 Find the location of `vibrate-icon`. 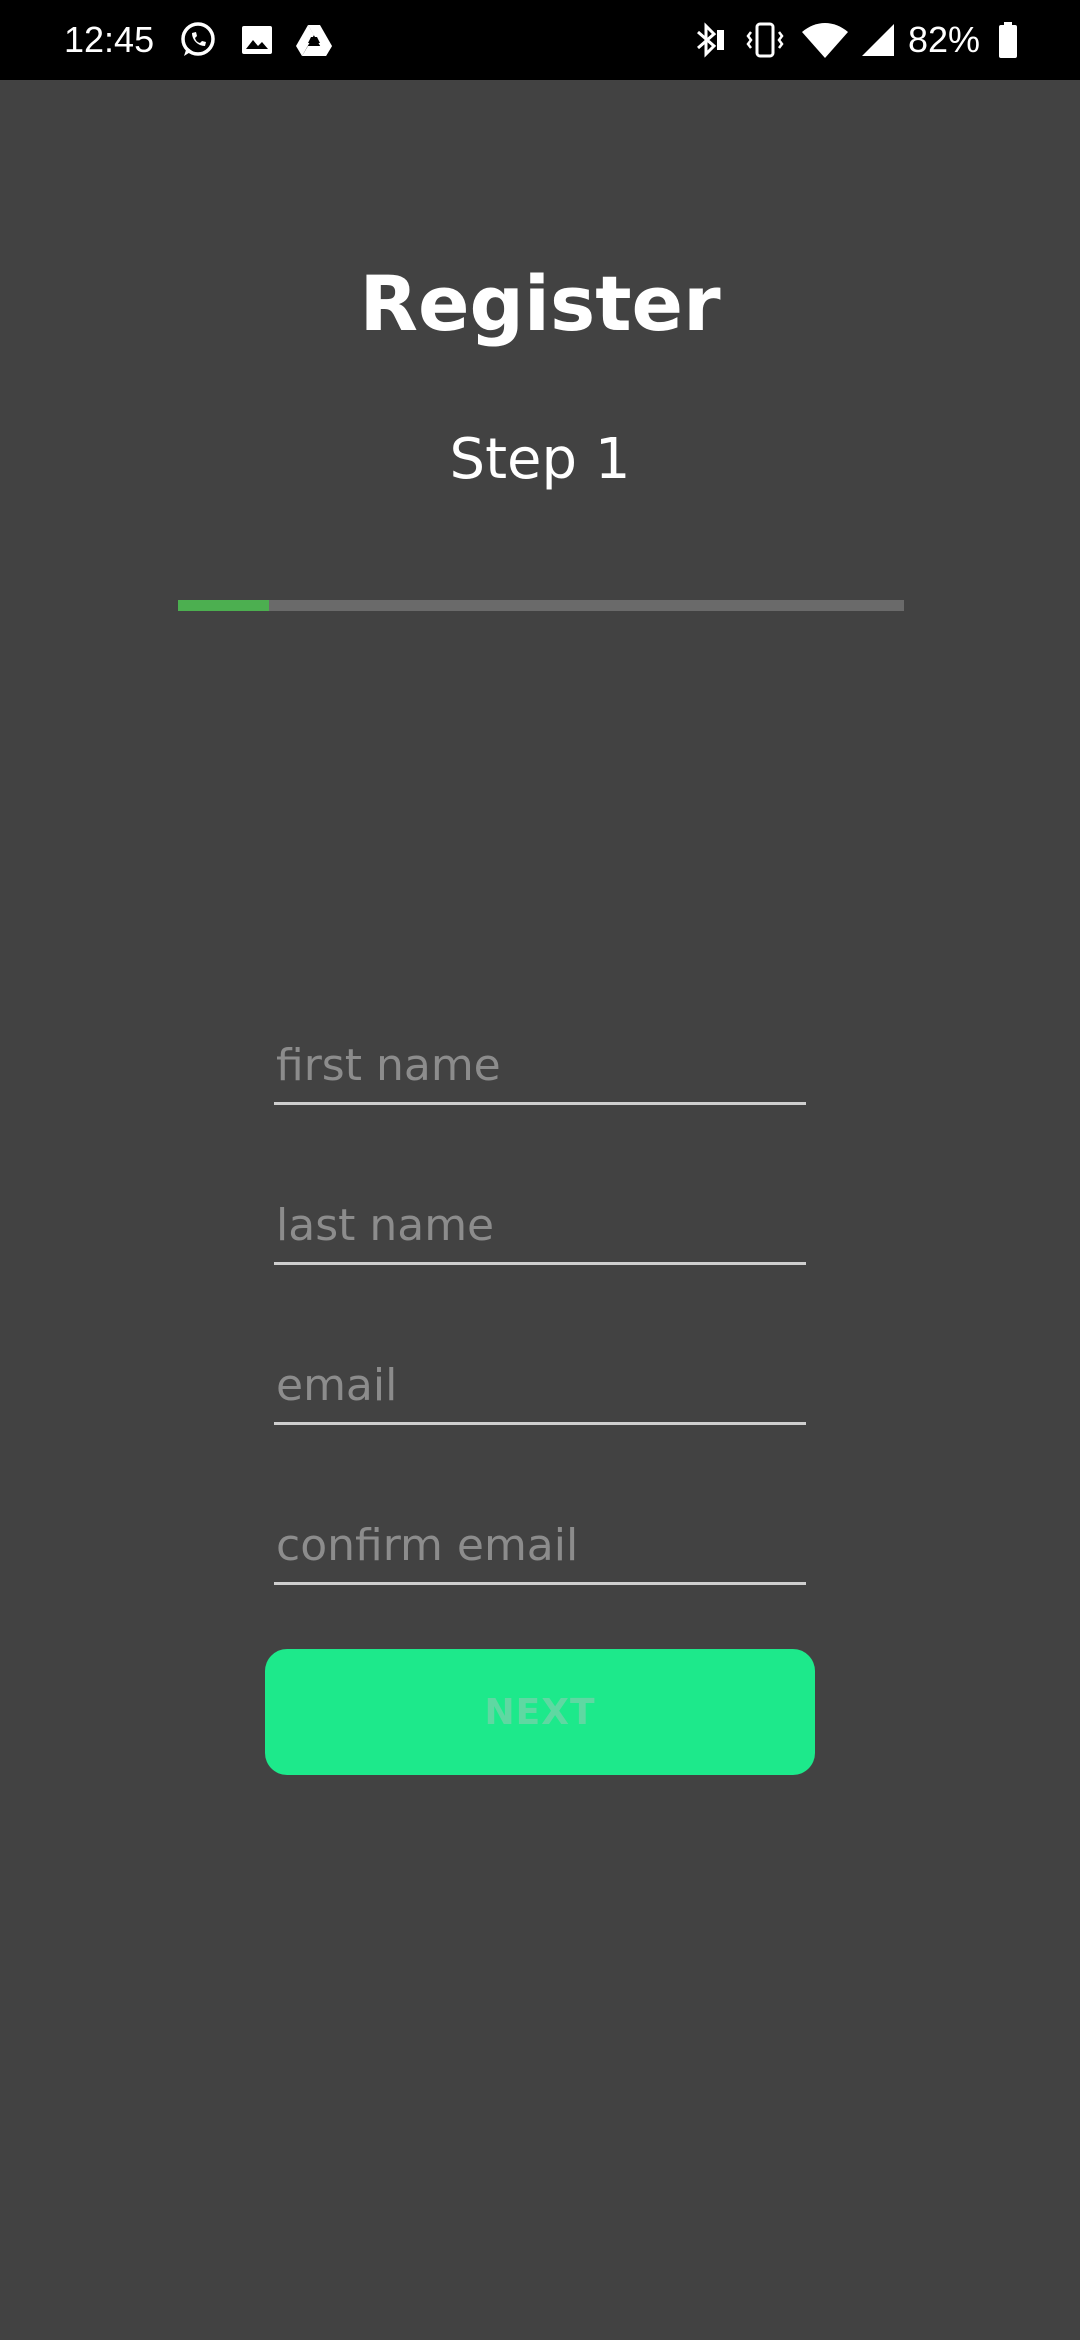

vibrate-icon is located at coordinates (765, 40).